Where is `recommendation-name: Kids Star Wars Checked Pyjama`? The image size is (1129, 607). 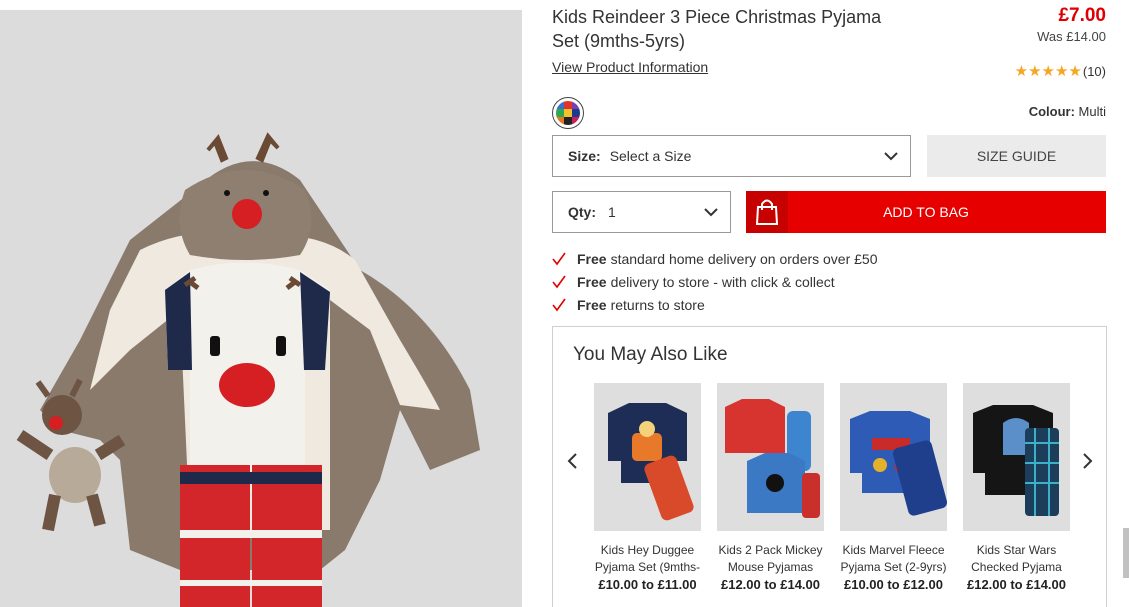
recommendation-name: Kids Star Wars Checked Pyjama is located at coordinates (1016, 559).